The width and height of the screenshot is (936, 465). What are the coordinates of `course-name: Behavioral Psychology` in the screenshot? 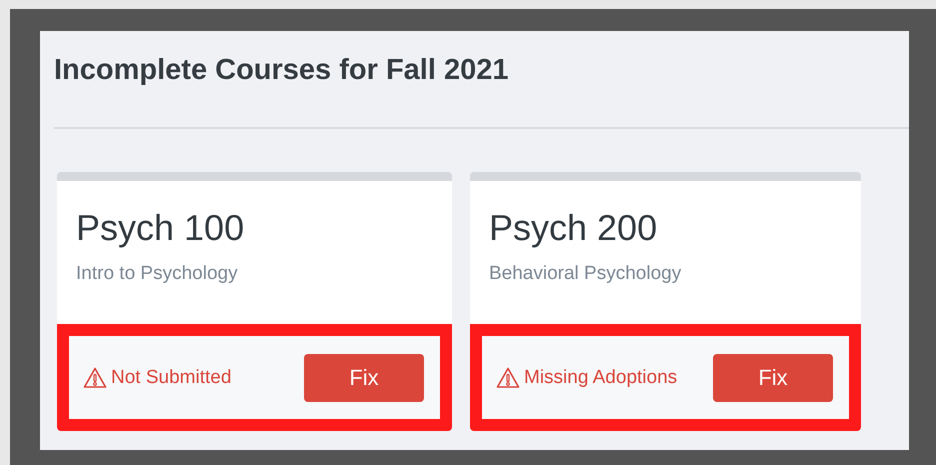 It's located at (585, 274).